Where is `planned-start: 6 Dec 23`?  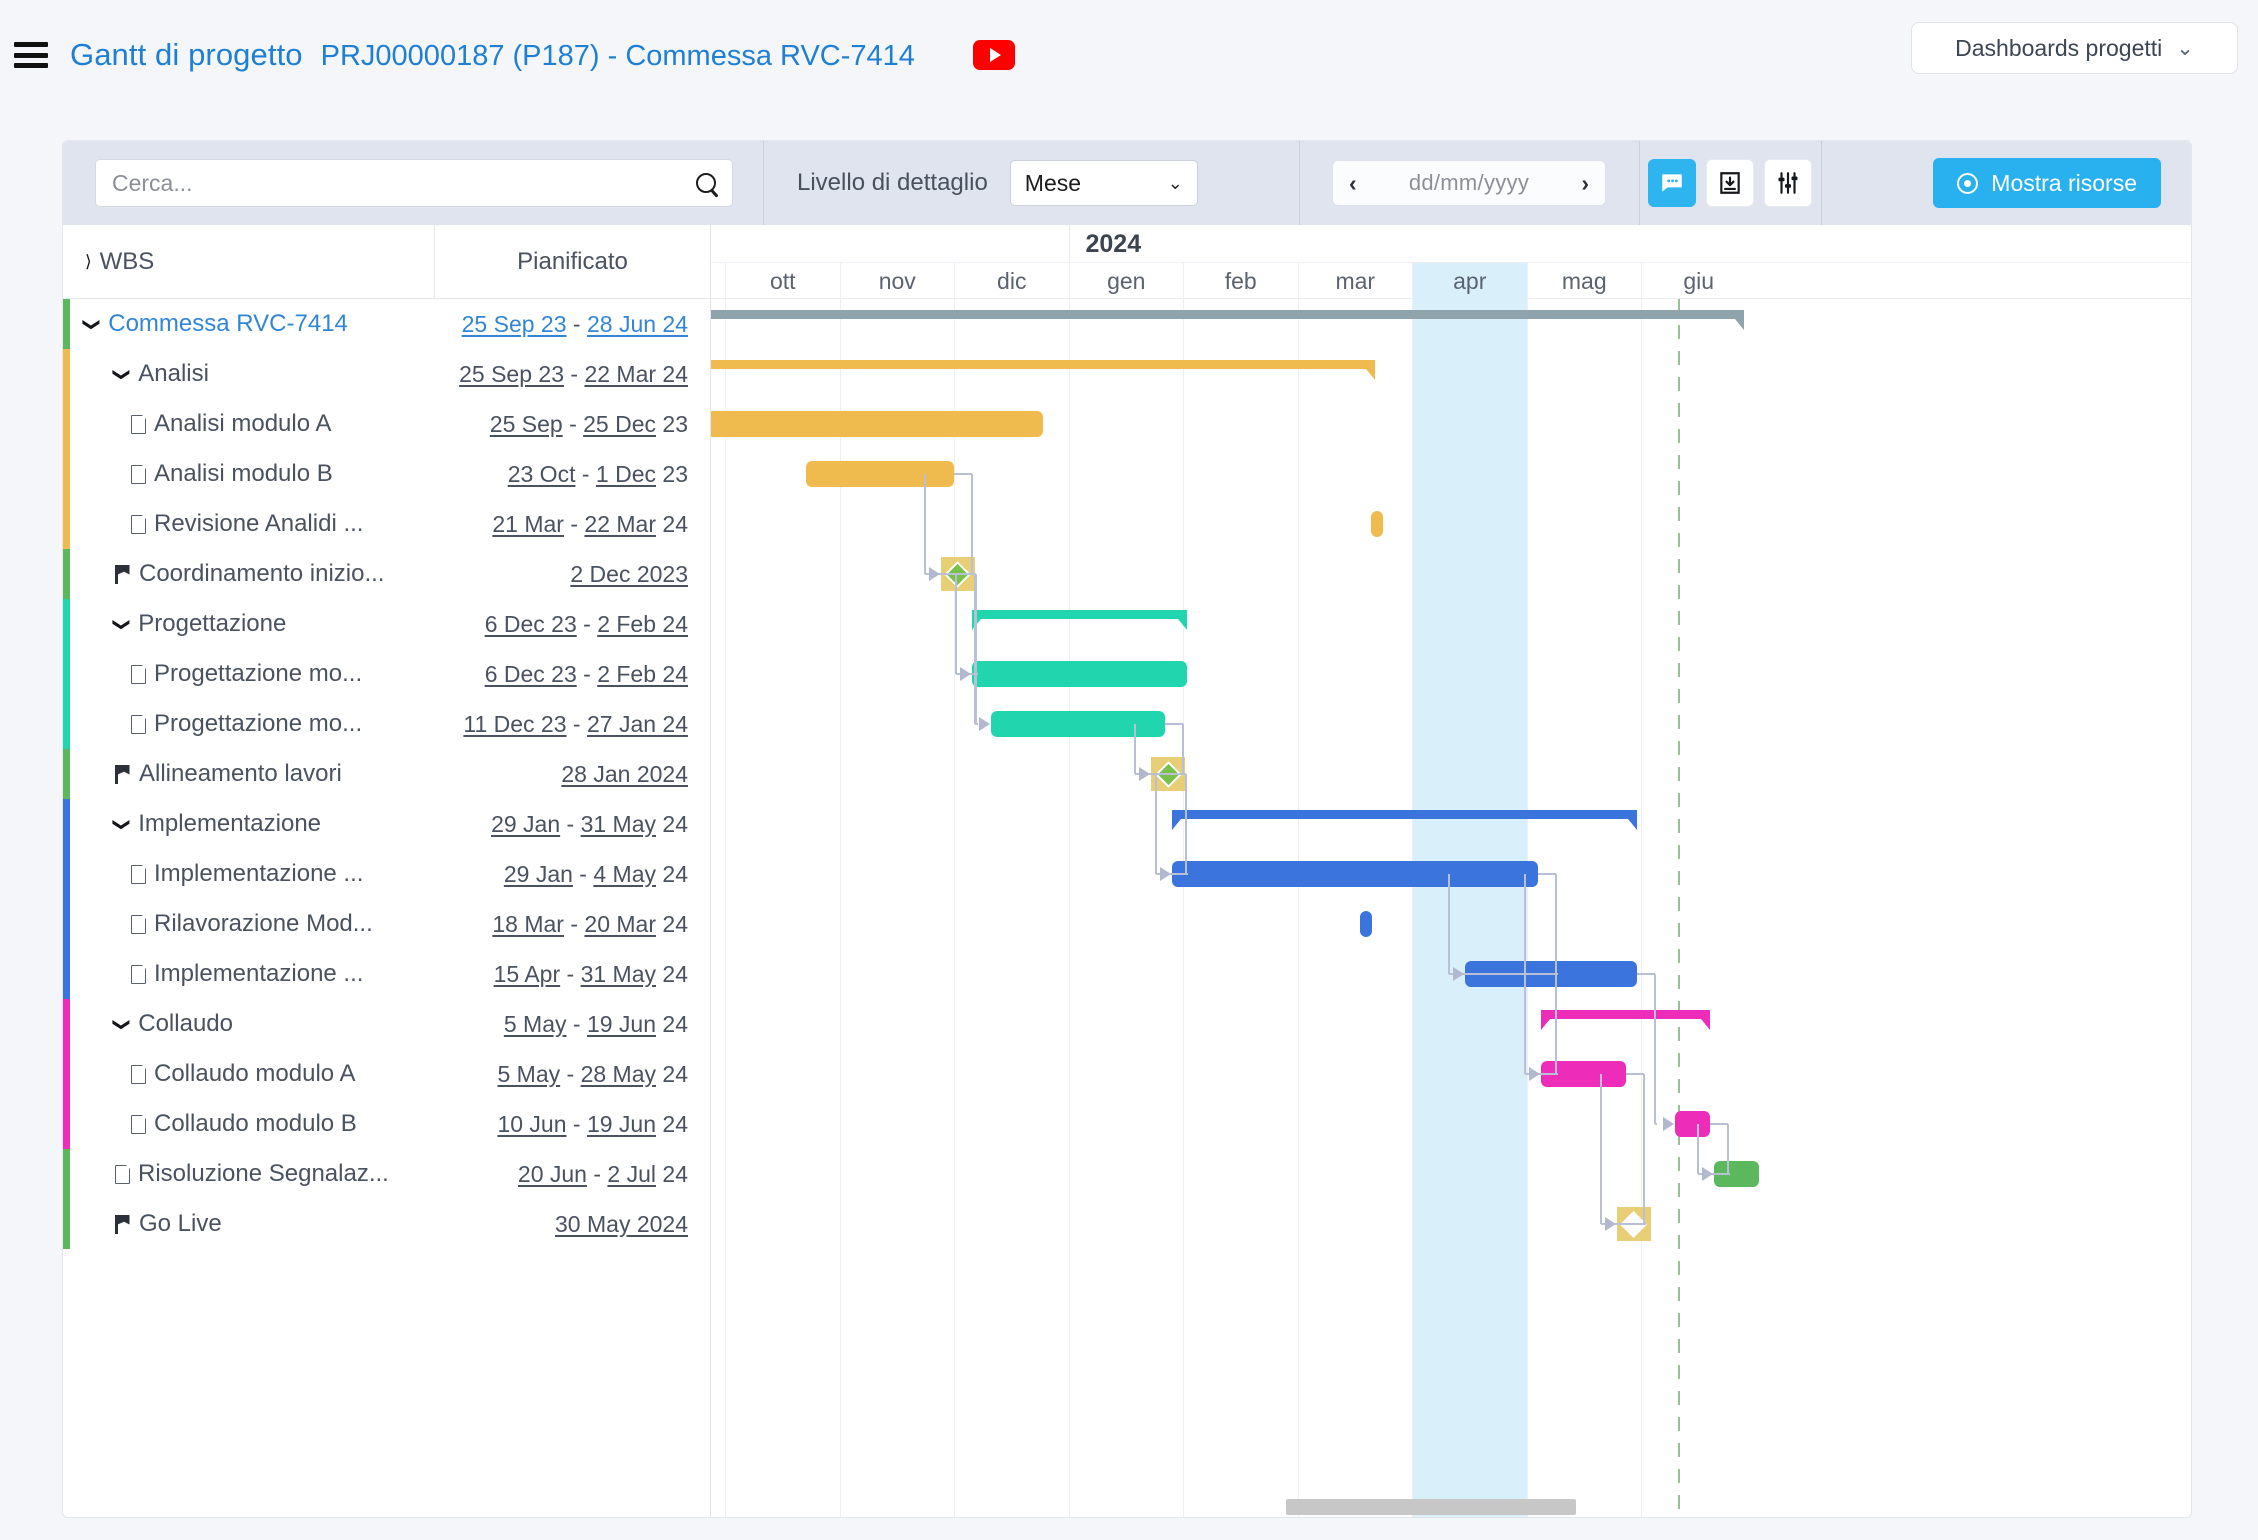 planned-start: 6 Dec 23 is located at coordinates (531, 624).